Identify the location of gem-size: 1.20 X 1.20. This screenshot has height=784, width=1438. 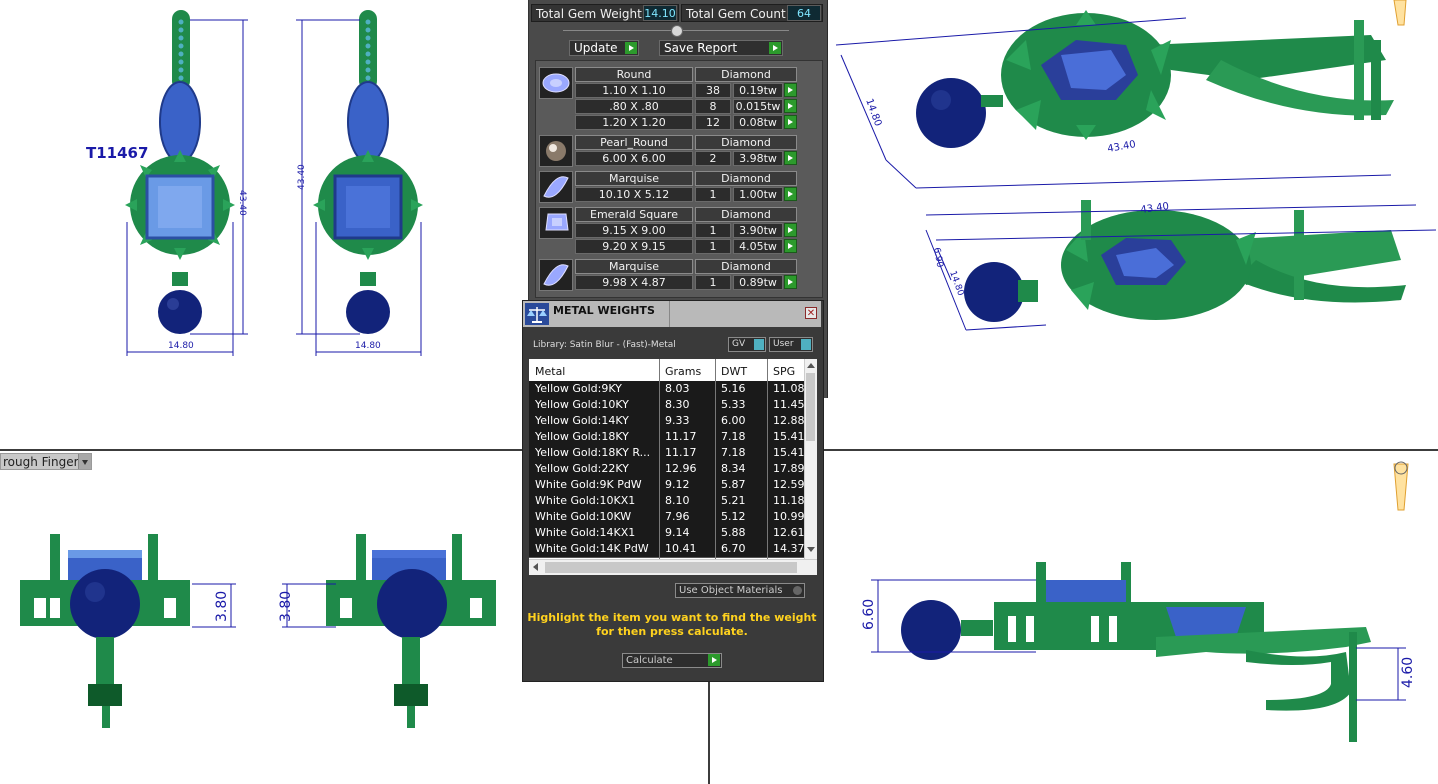
(634, 122).